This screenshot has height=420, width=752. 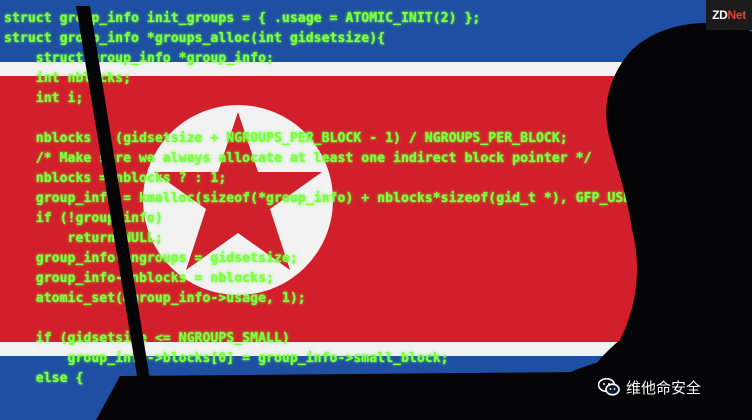 I want to click on wechat-watermark: 维他命安全, so click(x=649, y=387).